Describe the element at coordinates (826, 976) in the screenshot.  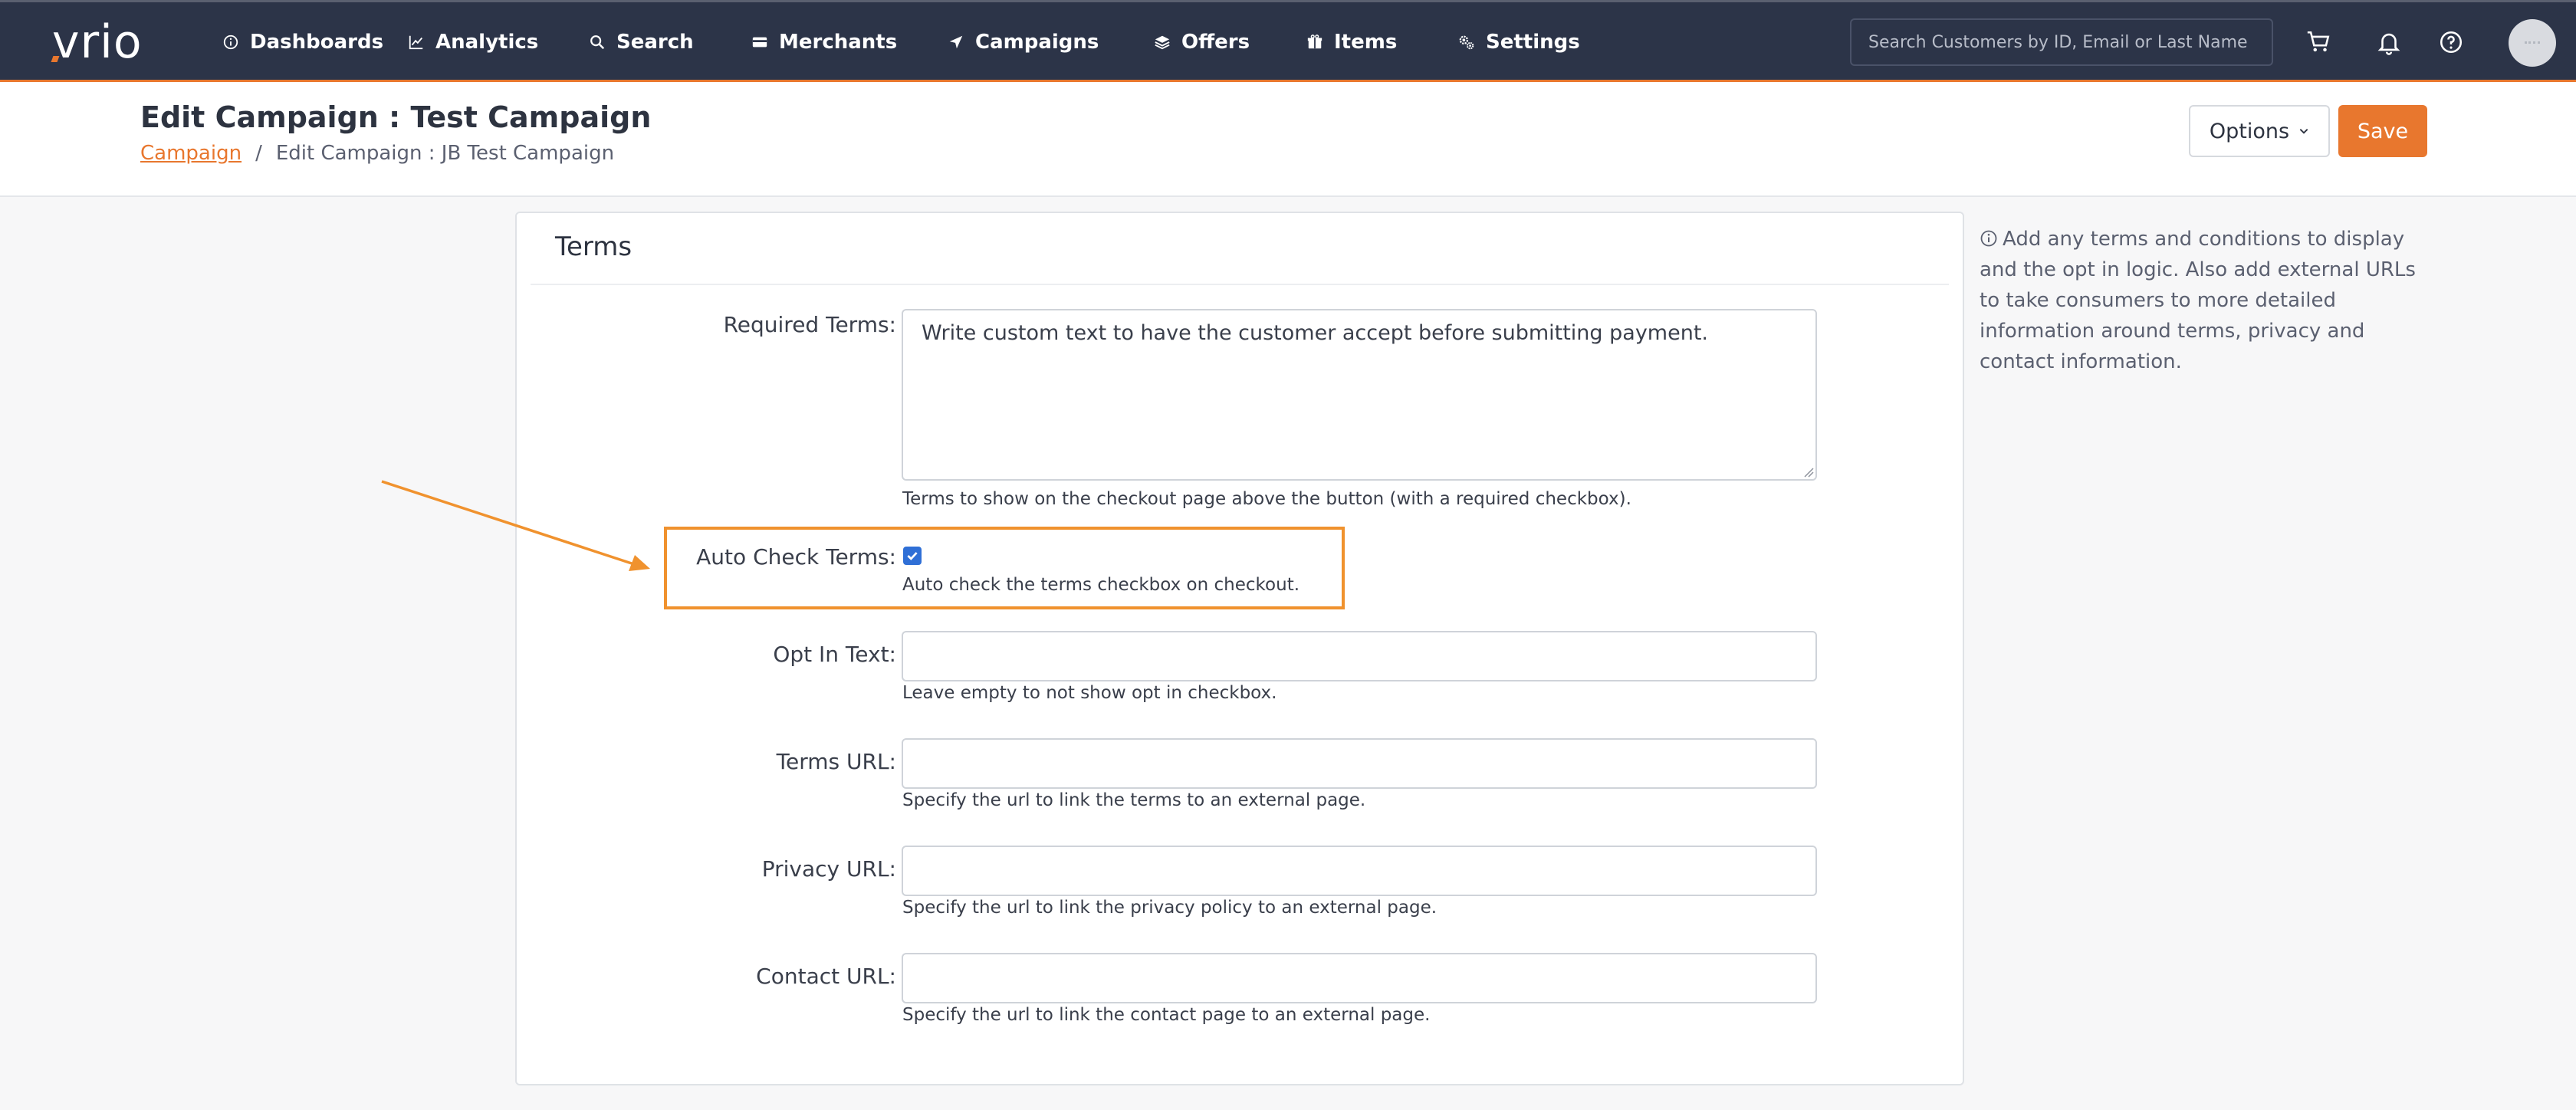
I see `contact-url-label: Contact URL:` at that location.